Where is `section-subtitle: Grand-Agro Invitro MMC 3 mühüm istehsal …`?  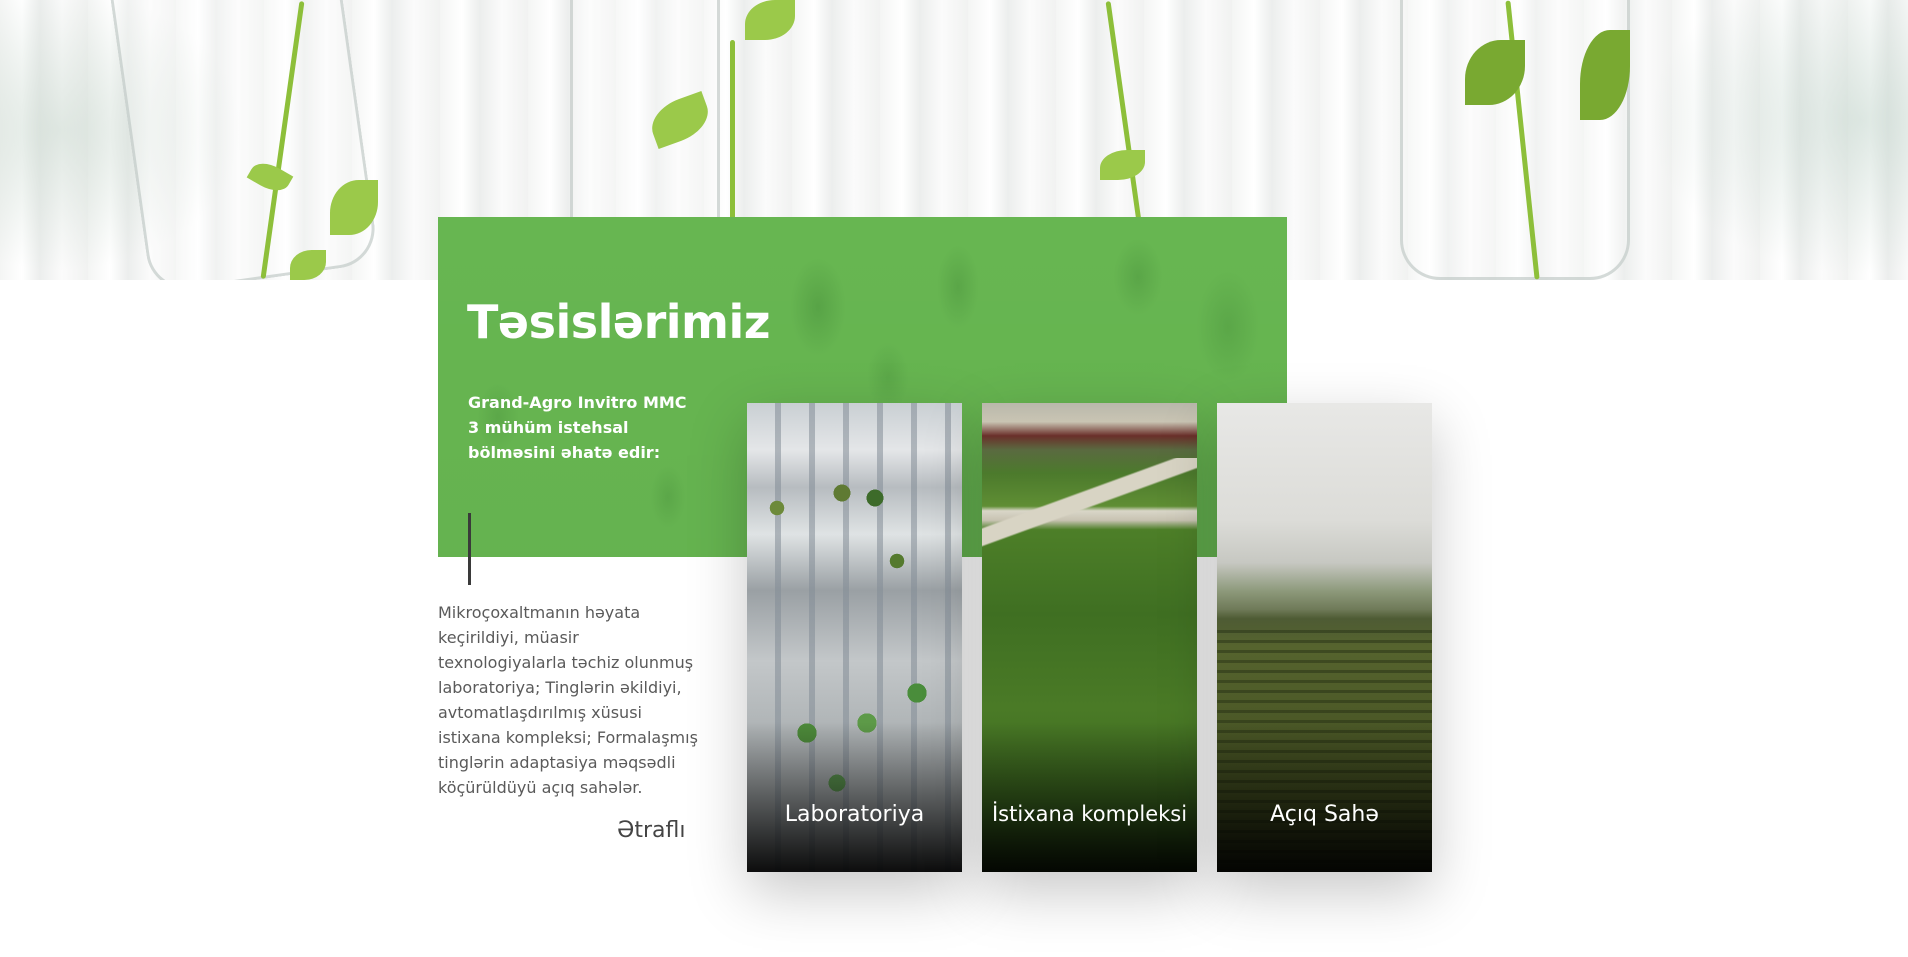 section-subtitle: Grand-Agro Invitro MMC 3 mühüm istehsal … is located at coordinates (577, 427).